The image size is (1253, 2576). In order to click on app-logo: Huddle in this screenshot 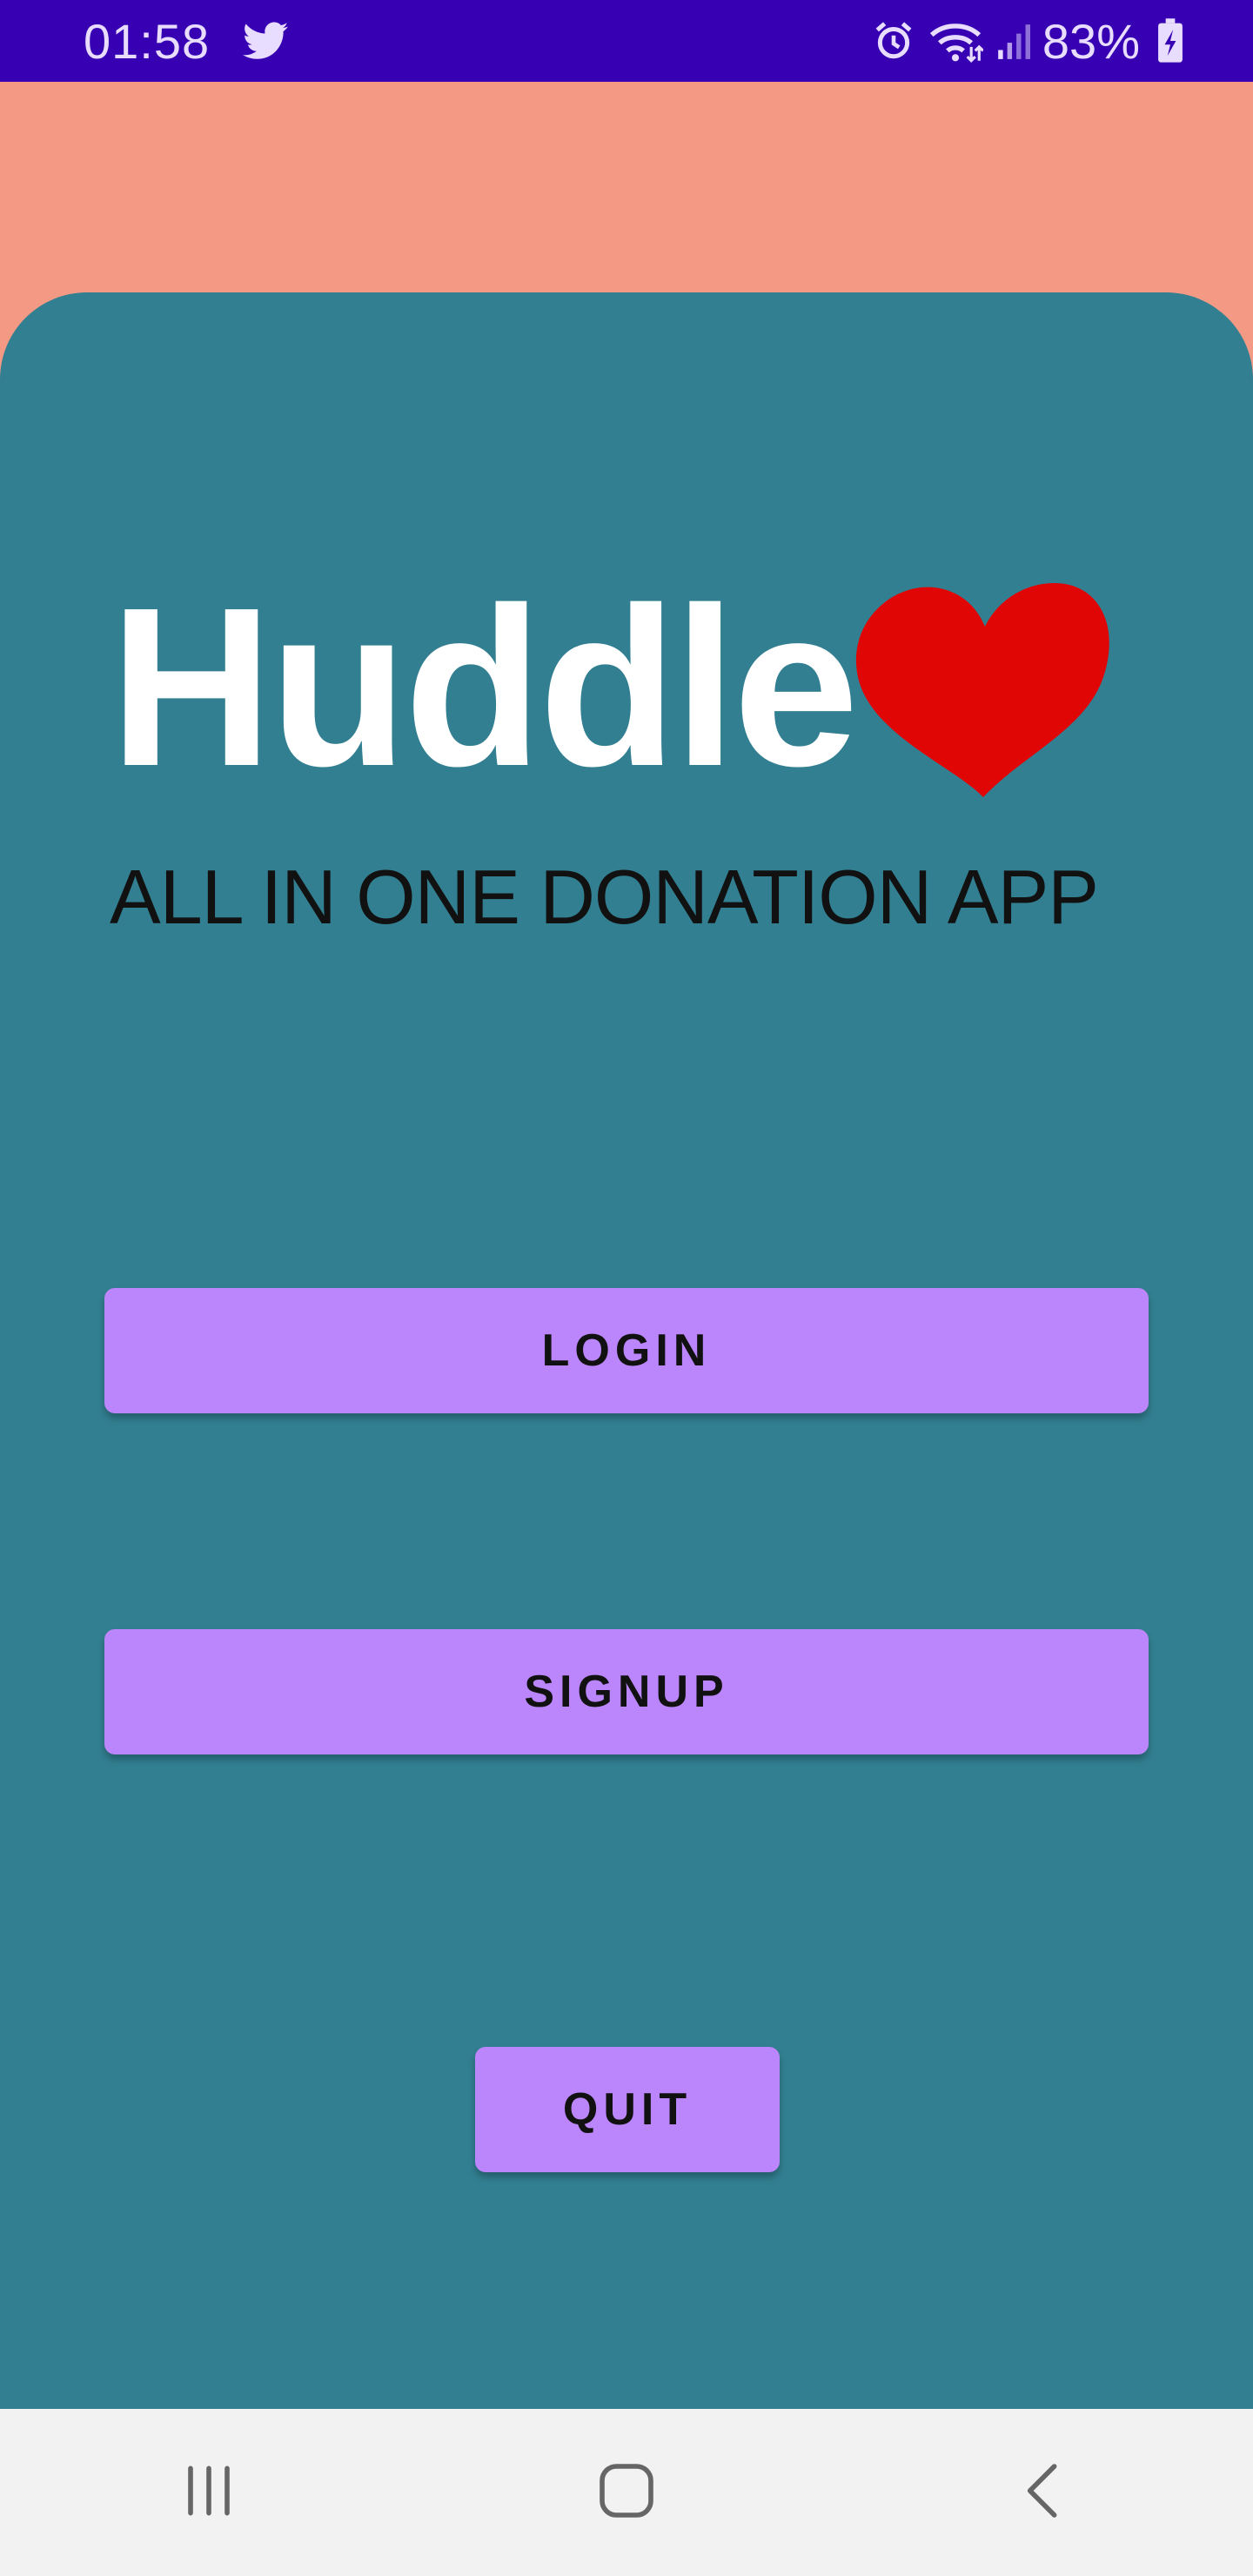, I will do `click(632, 696)`.